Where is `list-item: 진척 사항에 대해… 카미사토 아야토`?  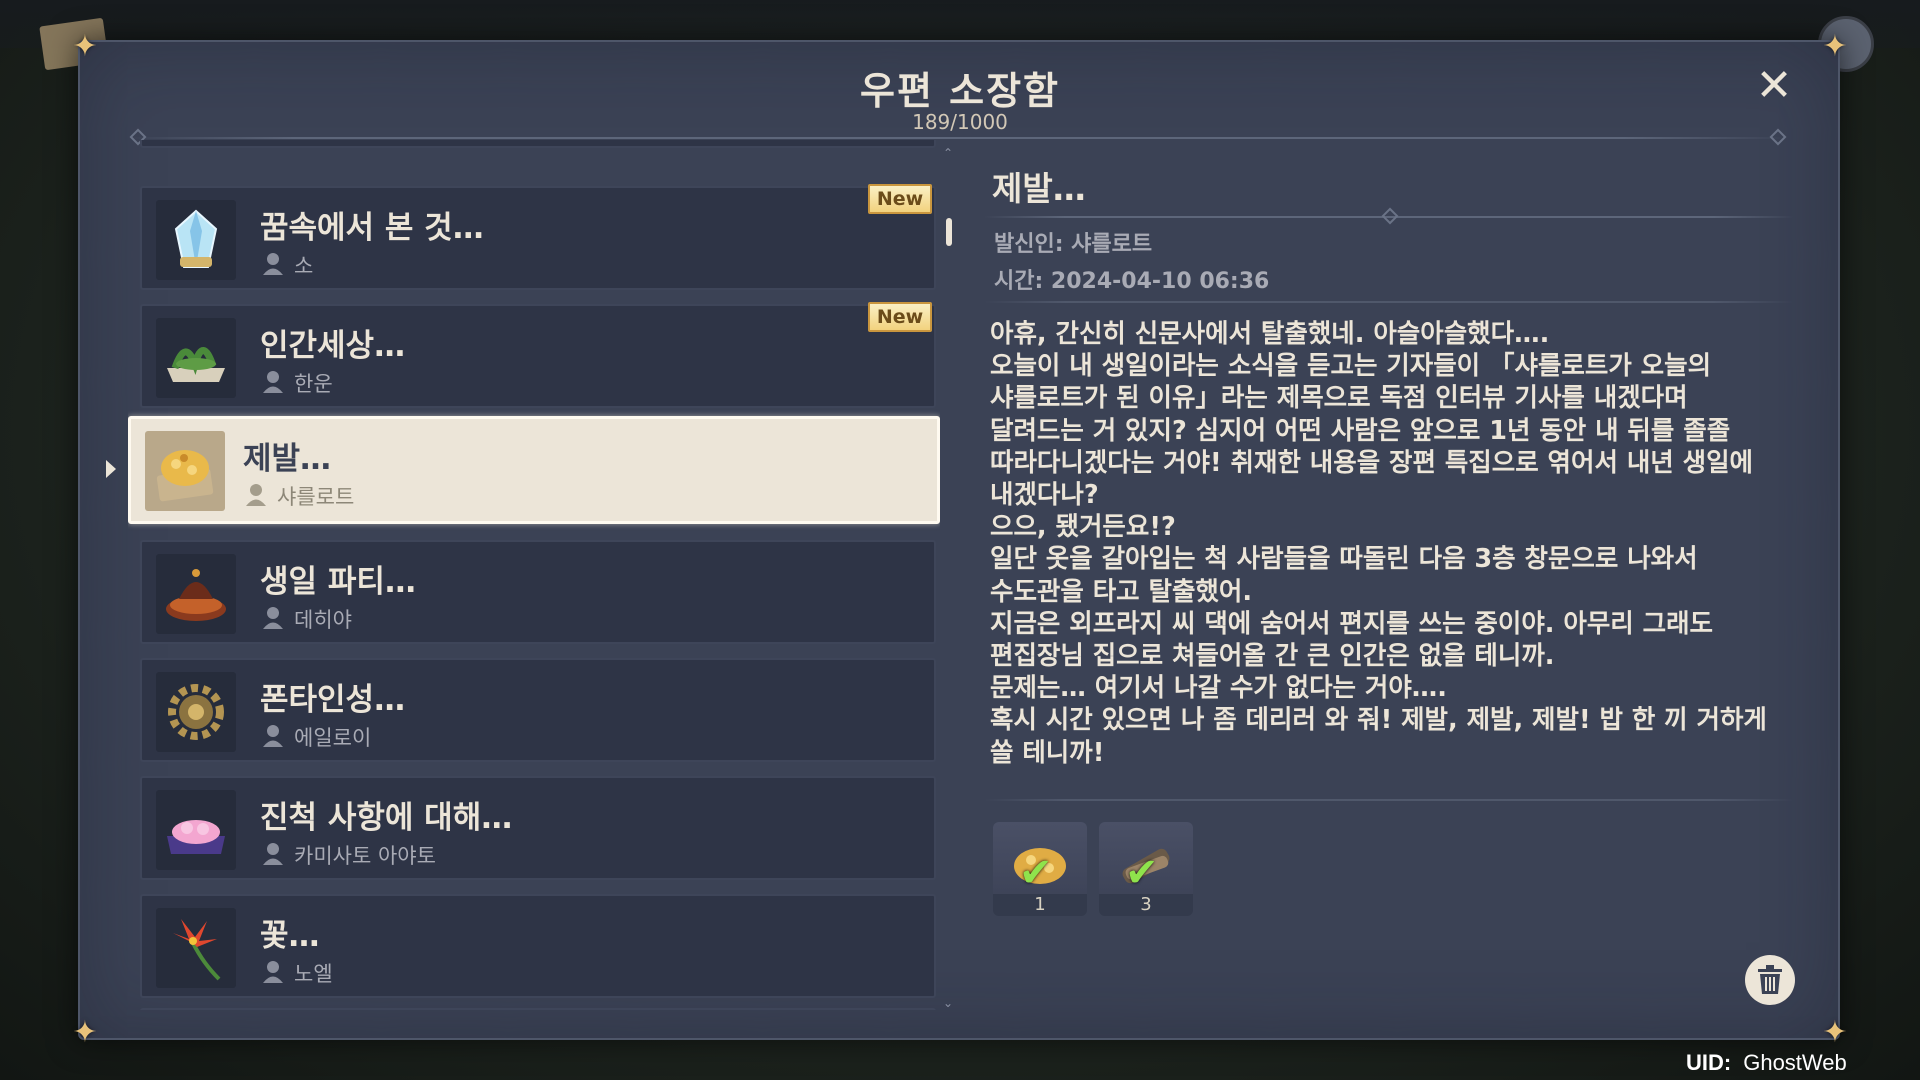
list-item: 진척 사항에 대해… 카미사토 아야토 is located at coordinates (538, 828).